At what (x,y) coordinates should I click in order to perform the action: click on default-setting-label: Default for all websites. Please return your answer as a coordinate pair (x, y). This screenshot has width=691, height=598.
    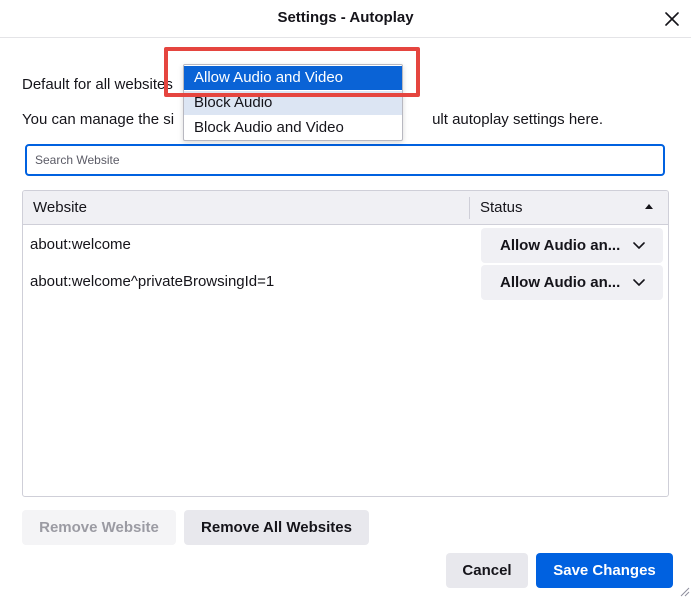
    Looking at the image, I should click on (97, 84).